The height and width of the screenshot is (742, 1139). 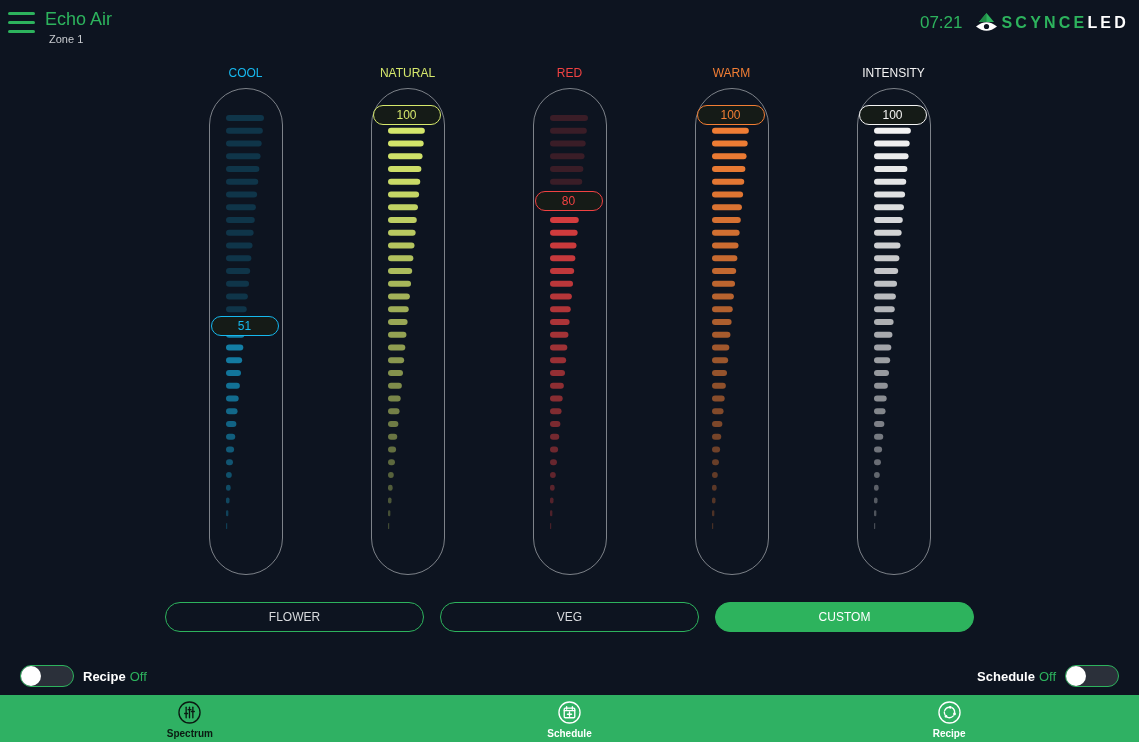 I want to click on menu-button, so click(x=21, y=22).